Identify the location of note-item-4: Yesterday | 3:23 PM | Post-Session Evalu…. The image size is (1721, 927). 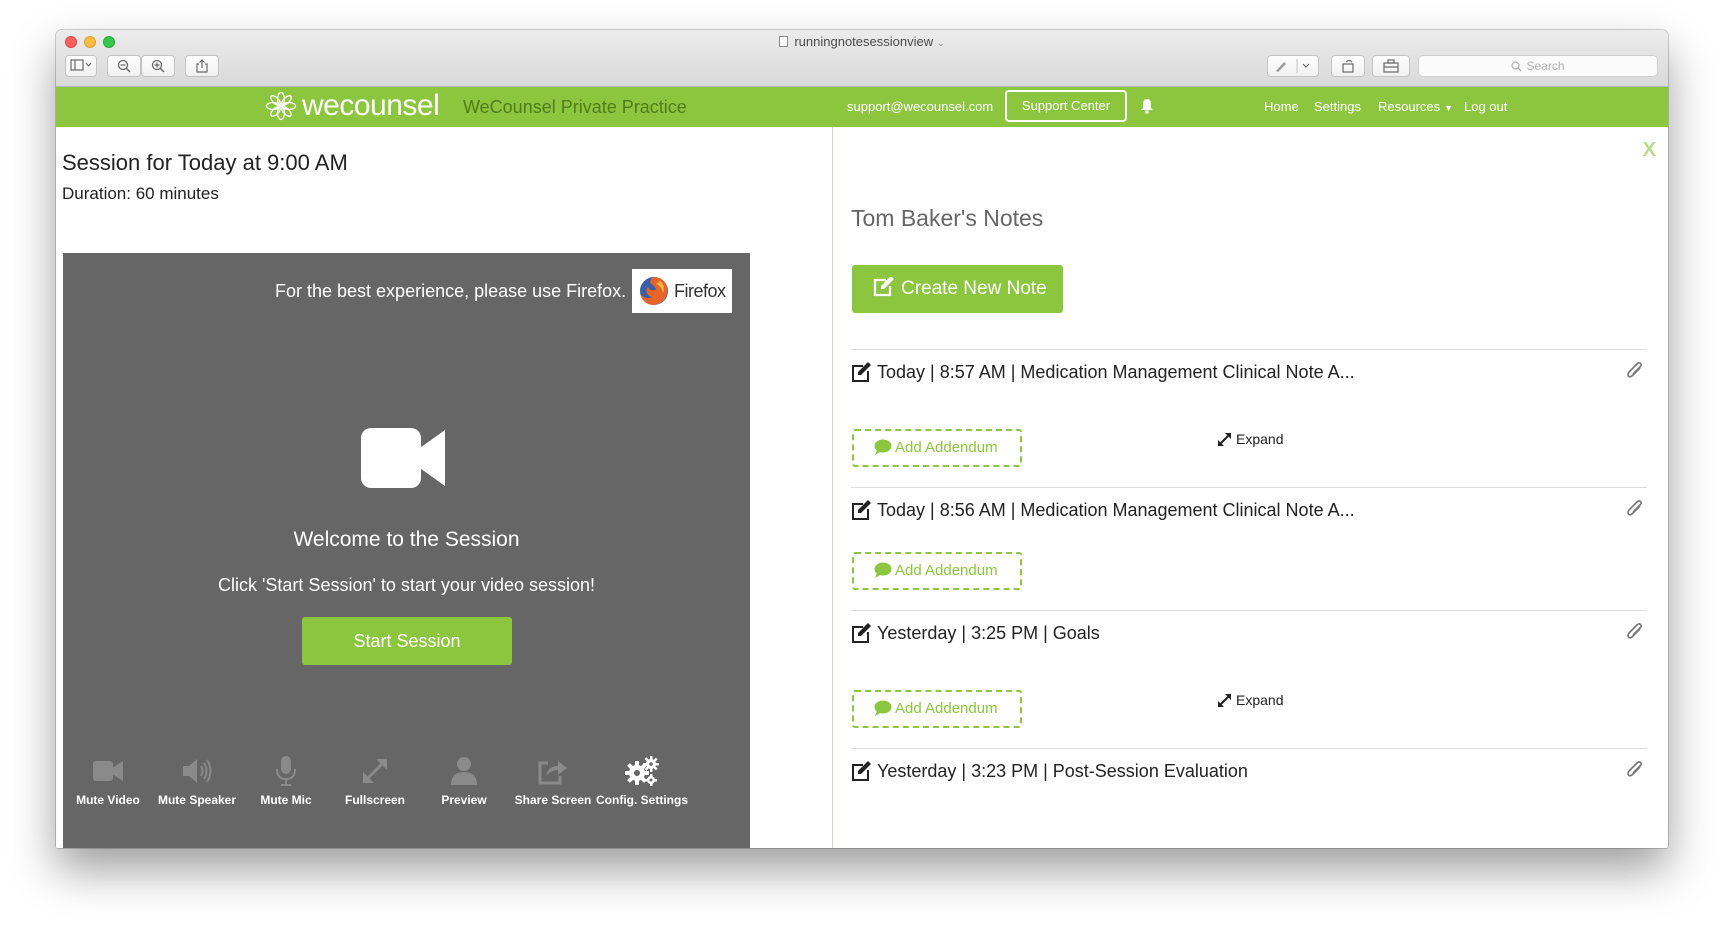
(1049, 771).